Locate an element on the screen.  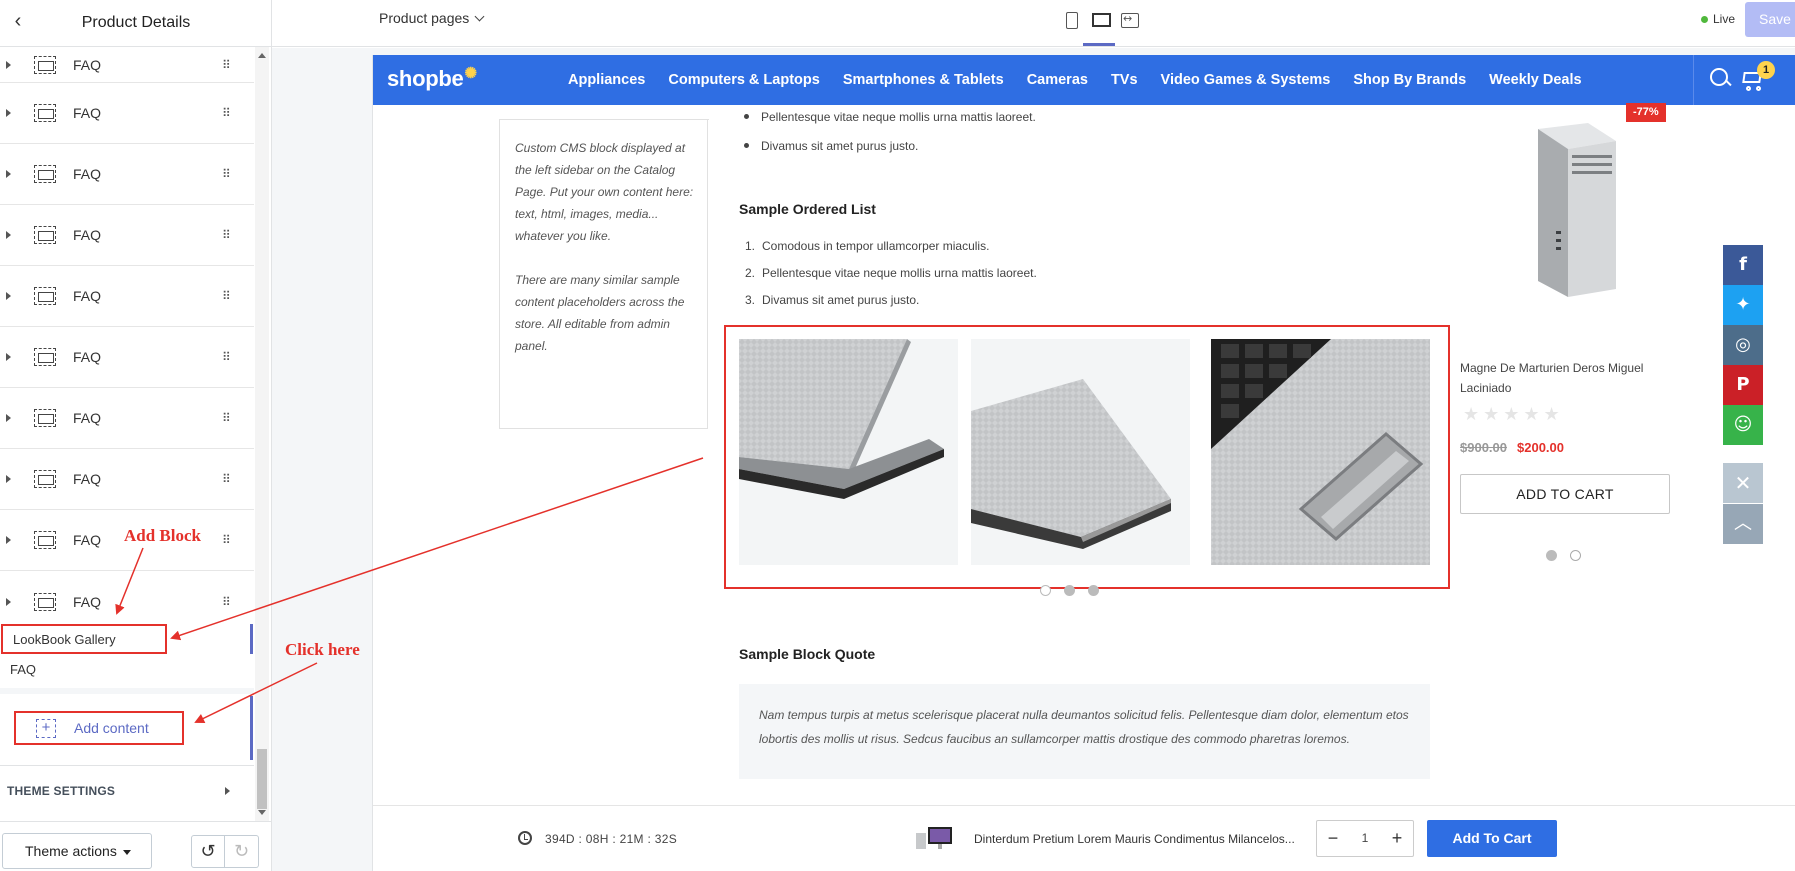
live-status: Live is located at coordinates (1718, 19).